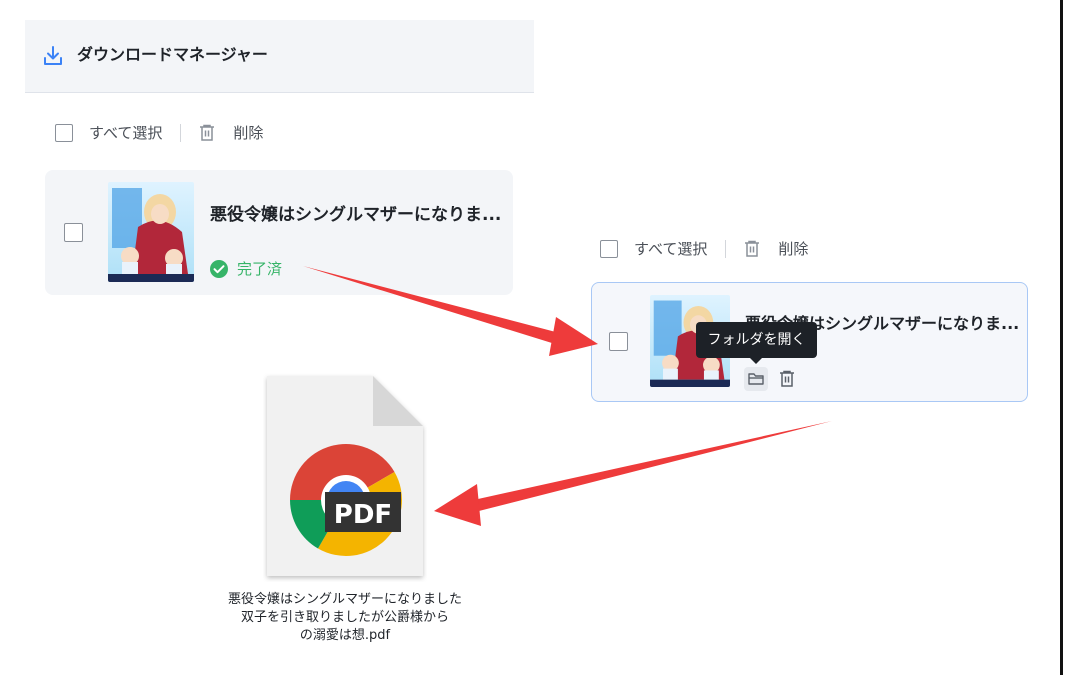  What do you see at coordinates (345, 635) in the screenshot?
I see `file-name-line-3: の溺愛は想.pdf` at bounding box center [345, 635].